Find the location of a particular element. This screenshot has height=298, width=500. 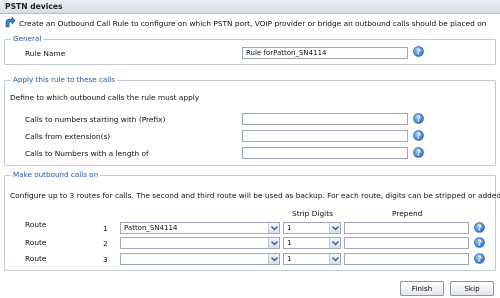

skip-button: Skip is located at coordinates (472, 288).